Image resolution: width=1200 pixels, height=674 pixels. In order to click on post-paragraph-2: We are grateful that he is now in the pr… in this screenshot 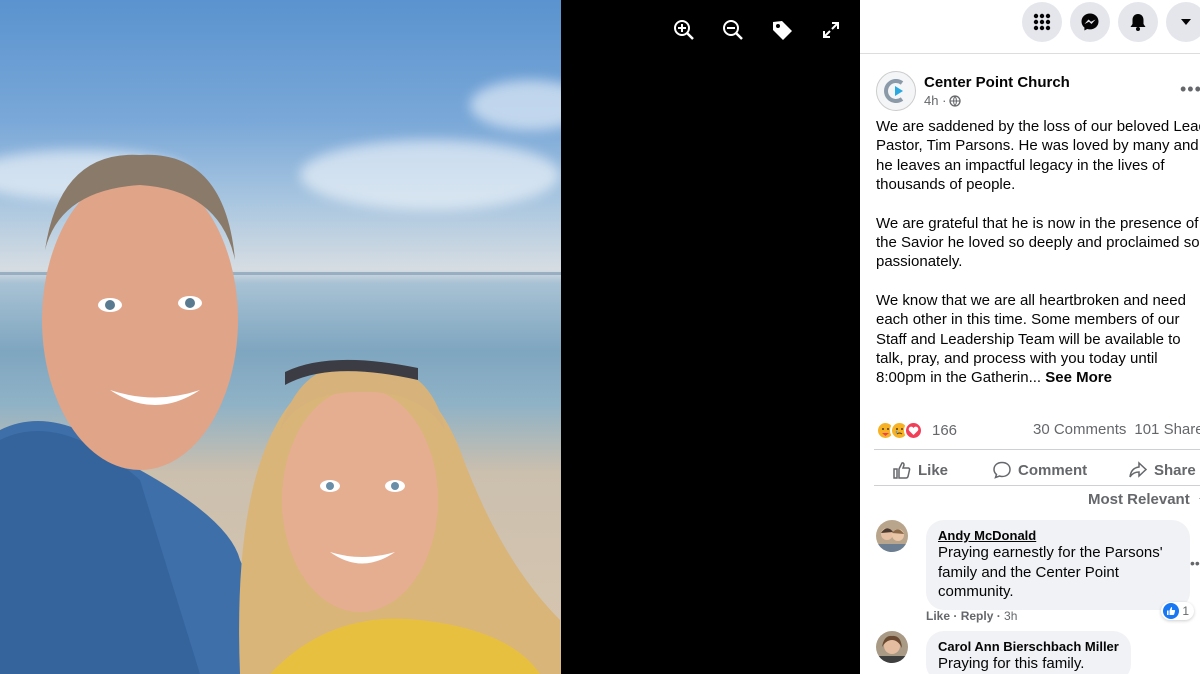, I will do `click(1038, 243)`.